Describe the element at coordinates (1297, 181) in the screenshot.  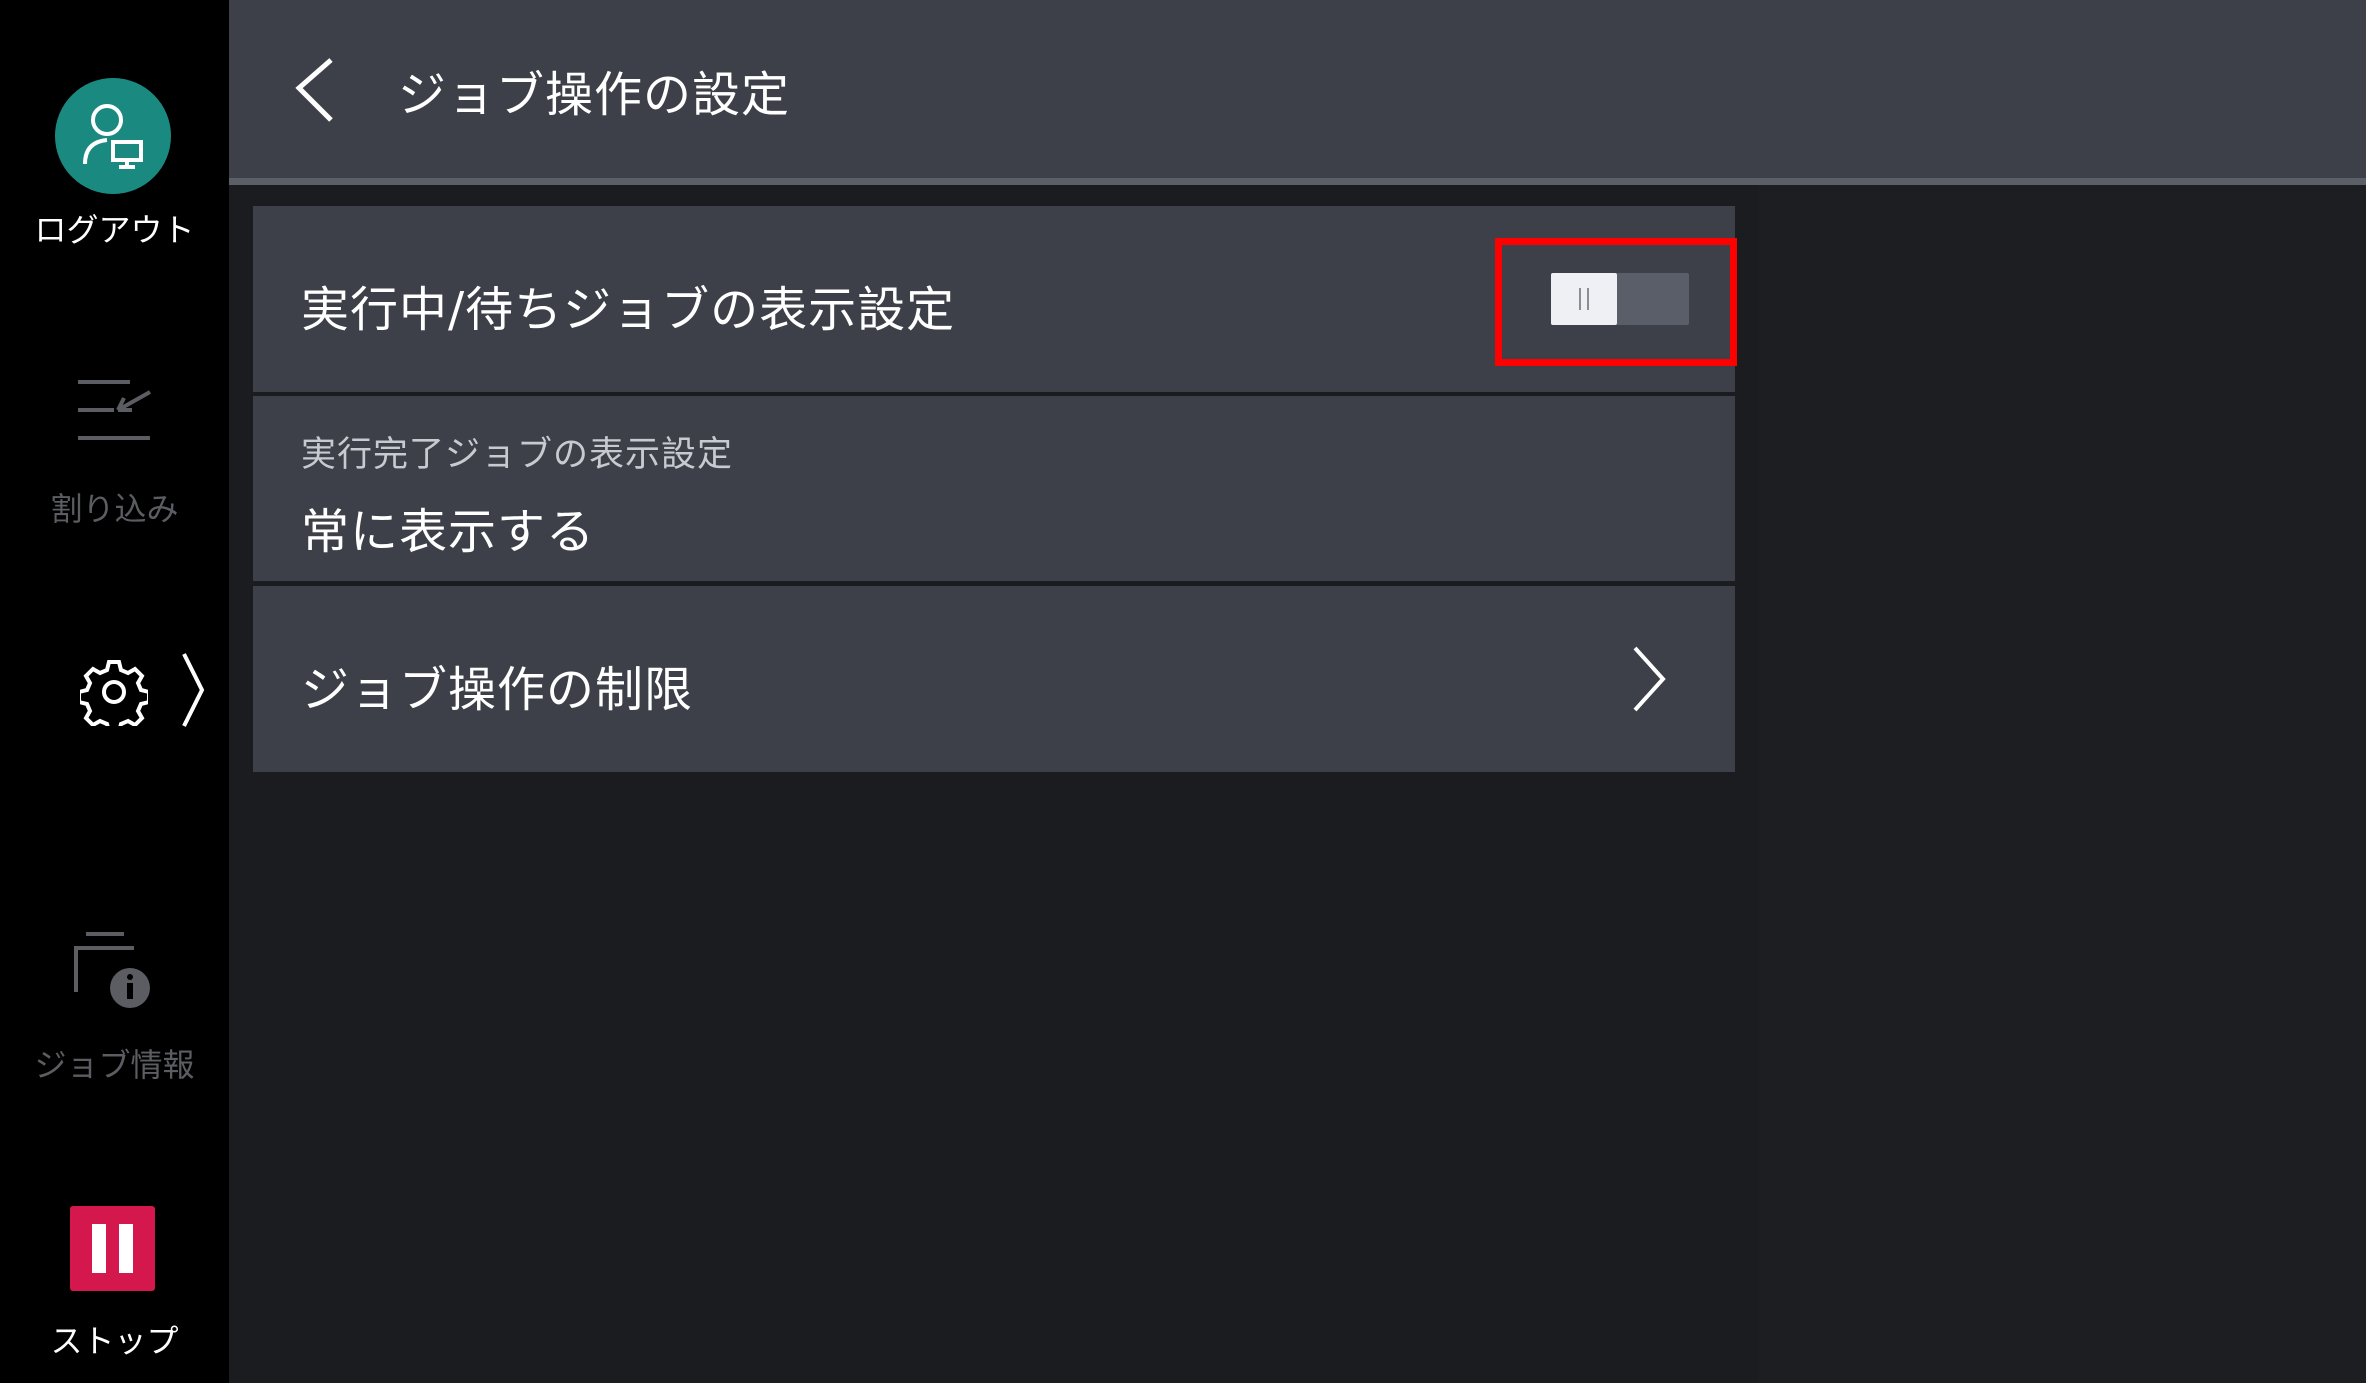
I see `header-divider` at that location.